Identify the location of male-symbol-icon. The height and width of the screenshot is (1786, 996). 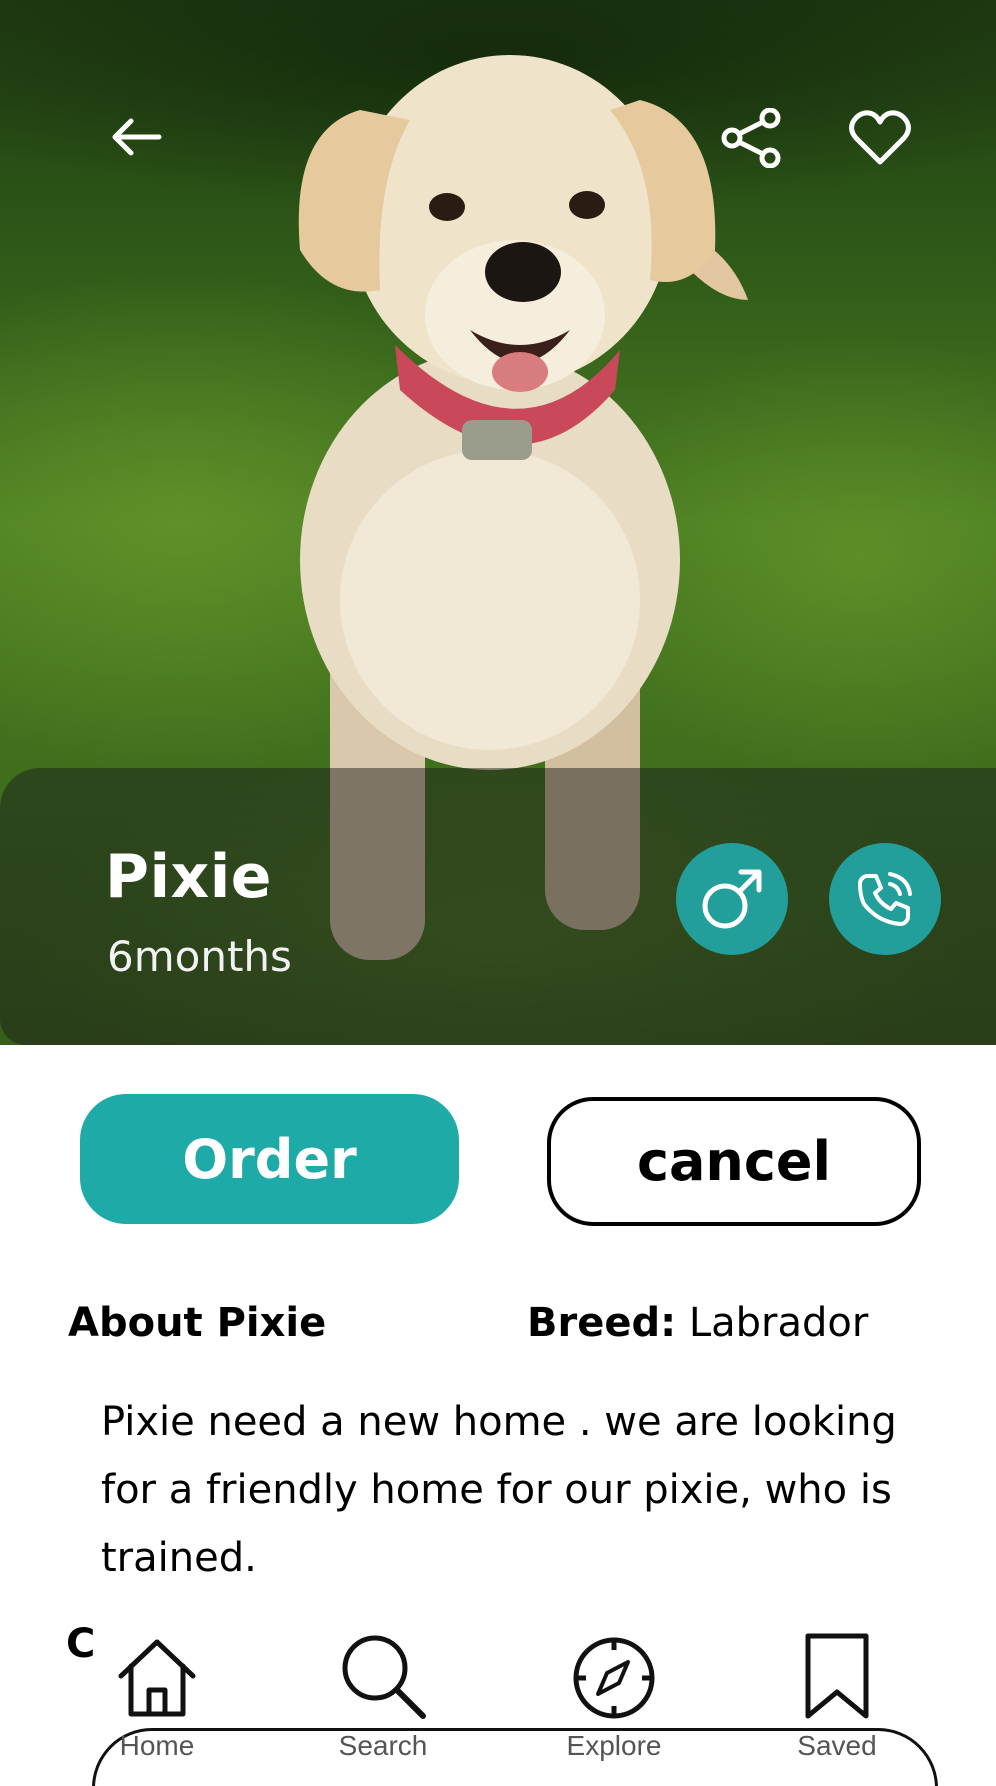
(732, 899).